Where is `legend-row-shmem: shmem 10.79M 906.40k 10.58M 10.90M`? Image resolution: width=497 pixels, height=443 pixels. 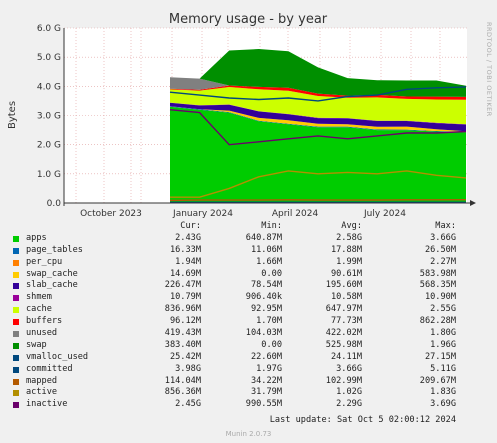 legend-row-shmem: shmem 10.79M 906.40k 10.58M 10.90M is located at coordinates (248, 298).